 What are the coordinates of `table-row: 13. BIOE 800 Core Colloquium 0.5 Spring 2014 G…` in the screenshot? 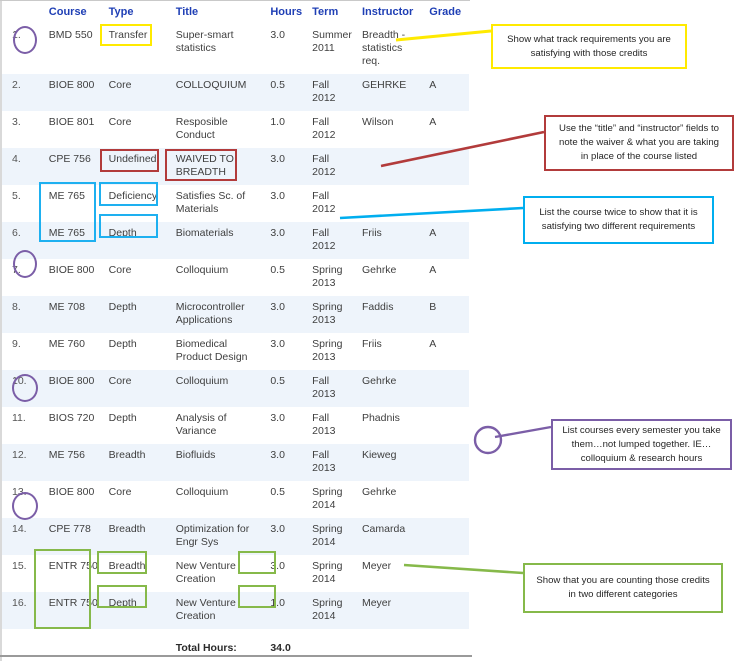 It's located at (235, 499).